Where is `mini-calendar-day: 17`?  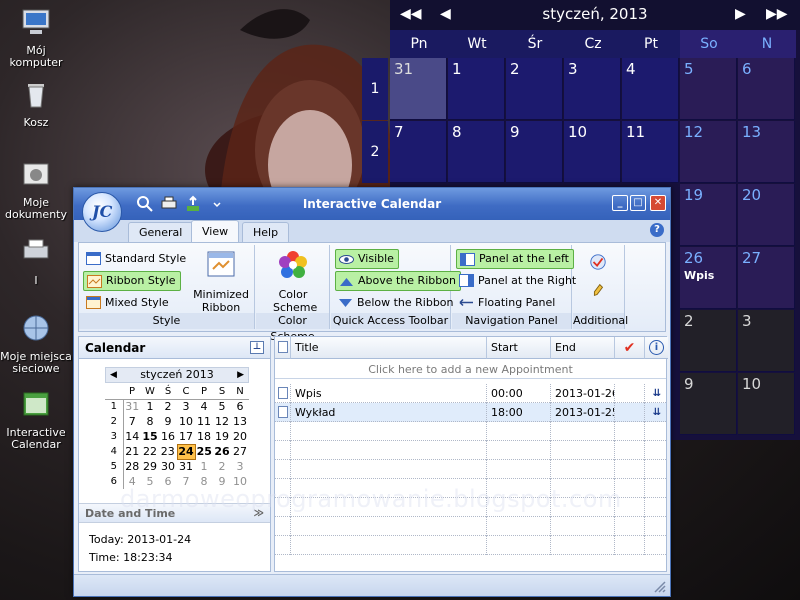
mini-calendar-day: 17 is located at coordinates (186, 436).